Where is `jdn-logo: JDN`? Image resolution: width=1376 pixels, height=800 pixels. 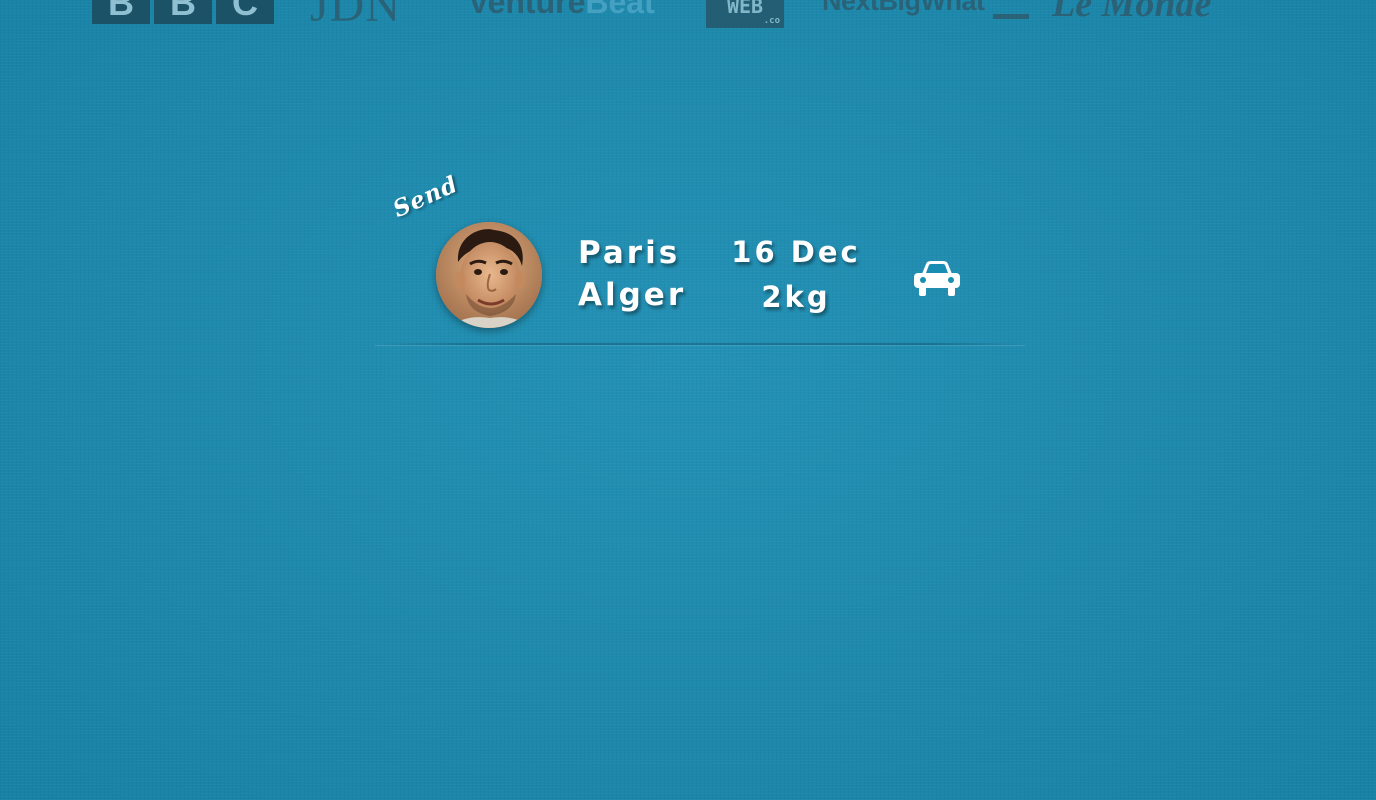 jdn-logo: JDN is located at coordinates (356, 16).